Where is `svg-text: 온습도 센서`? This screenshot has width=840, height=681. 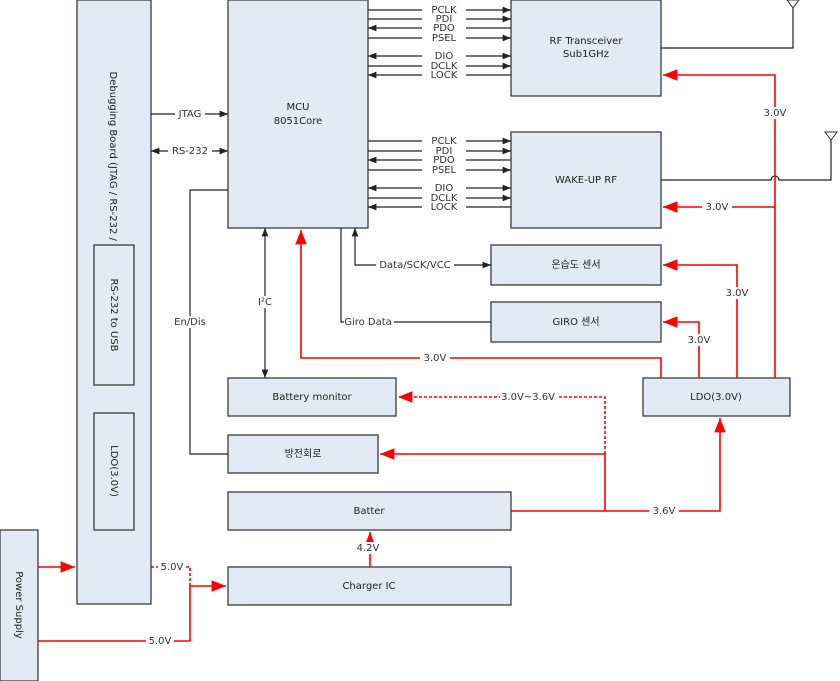
svg-text: 온습도 센서 is located at coordinates (575, 265).